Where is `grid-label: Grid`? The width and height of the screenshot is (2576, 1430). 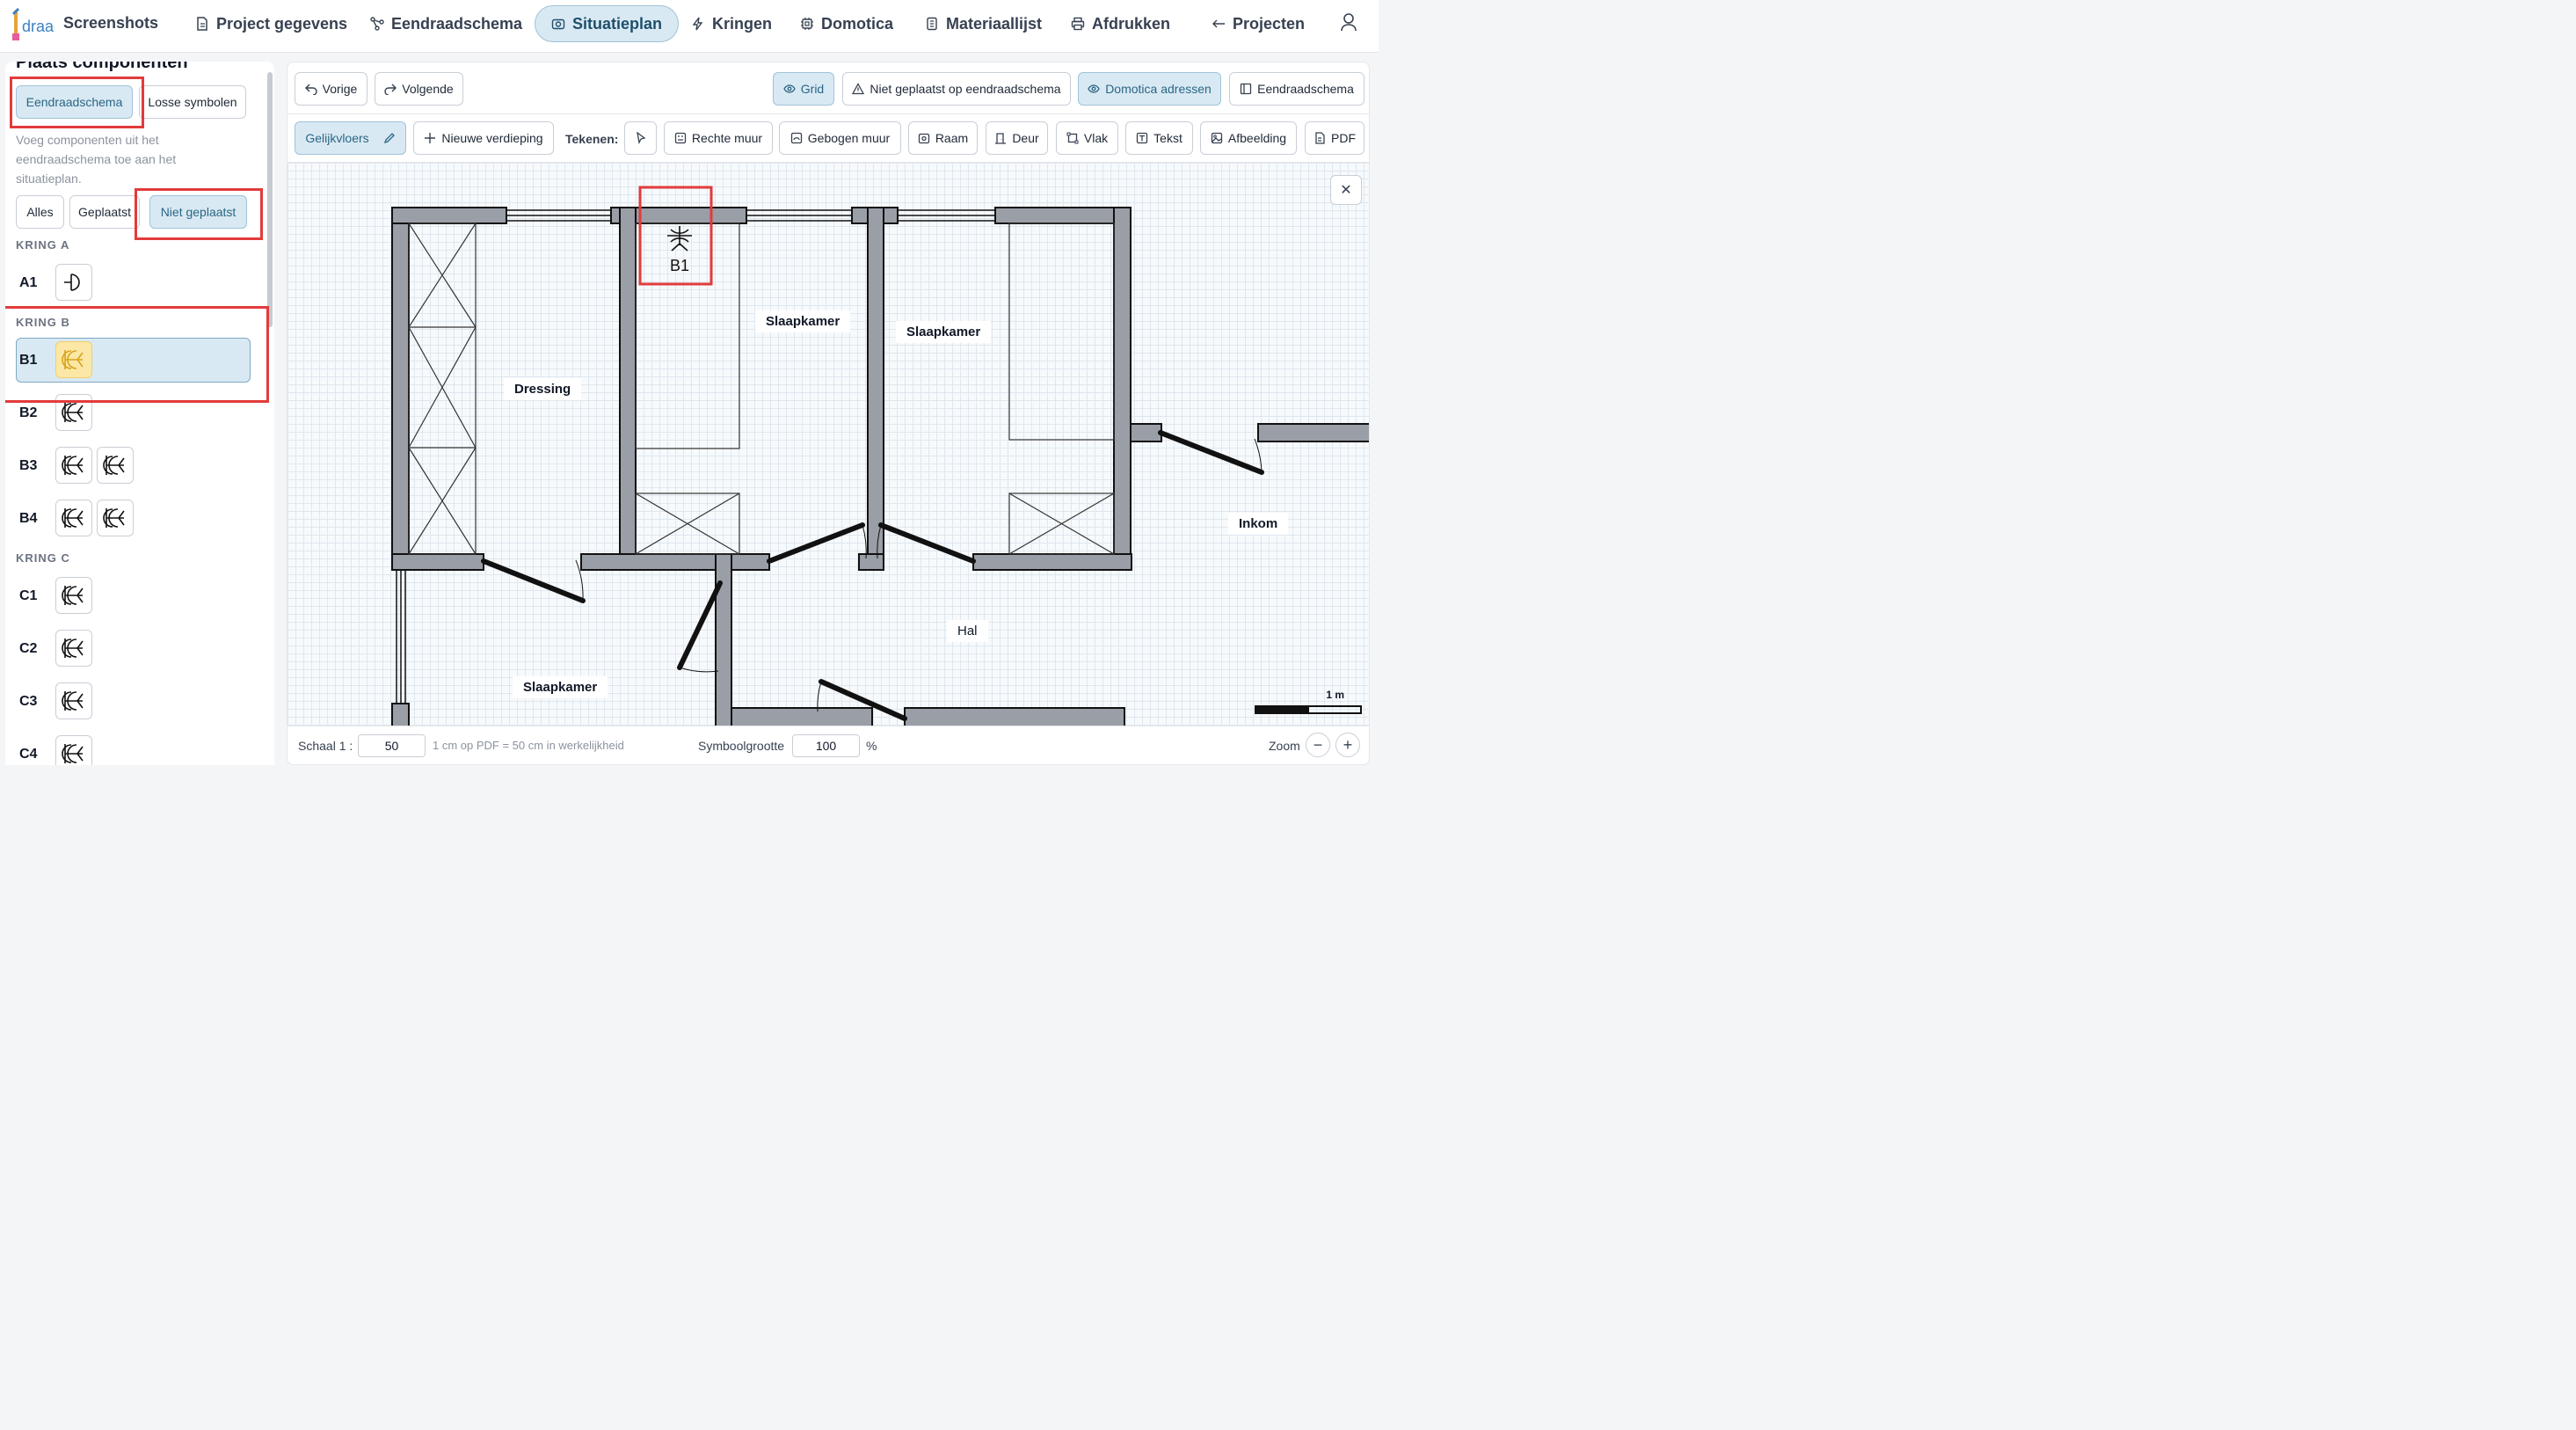
grid-label: Grid is located at coordinates (812, 89).